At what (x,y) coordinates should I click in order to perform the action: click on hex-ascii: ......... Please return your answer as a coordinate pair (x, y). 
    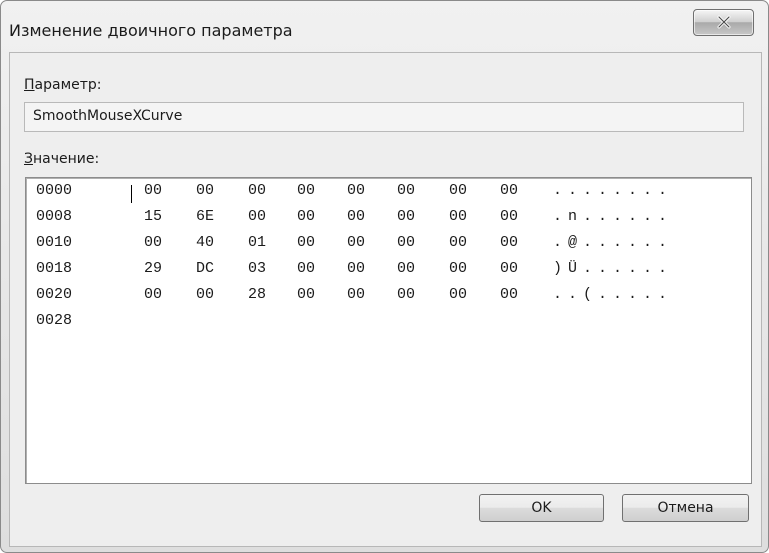
    Looking at the image, I should click on (613, 190).